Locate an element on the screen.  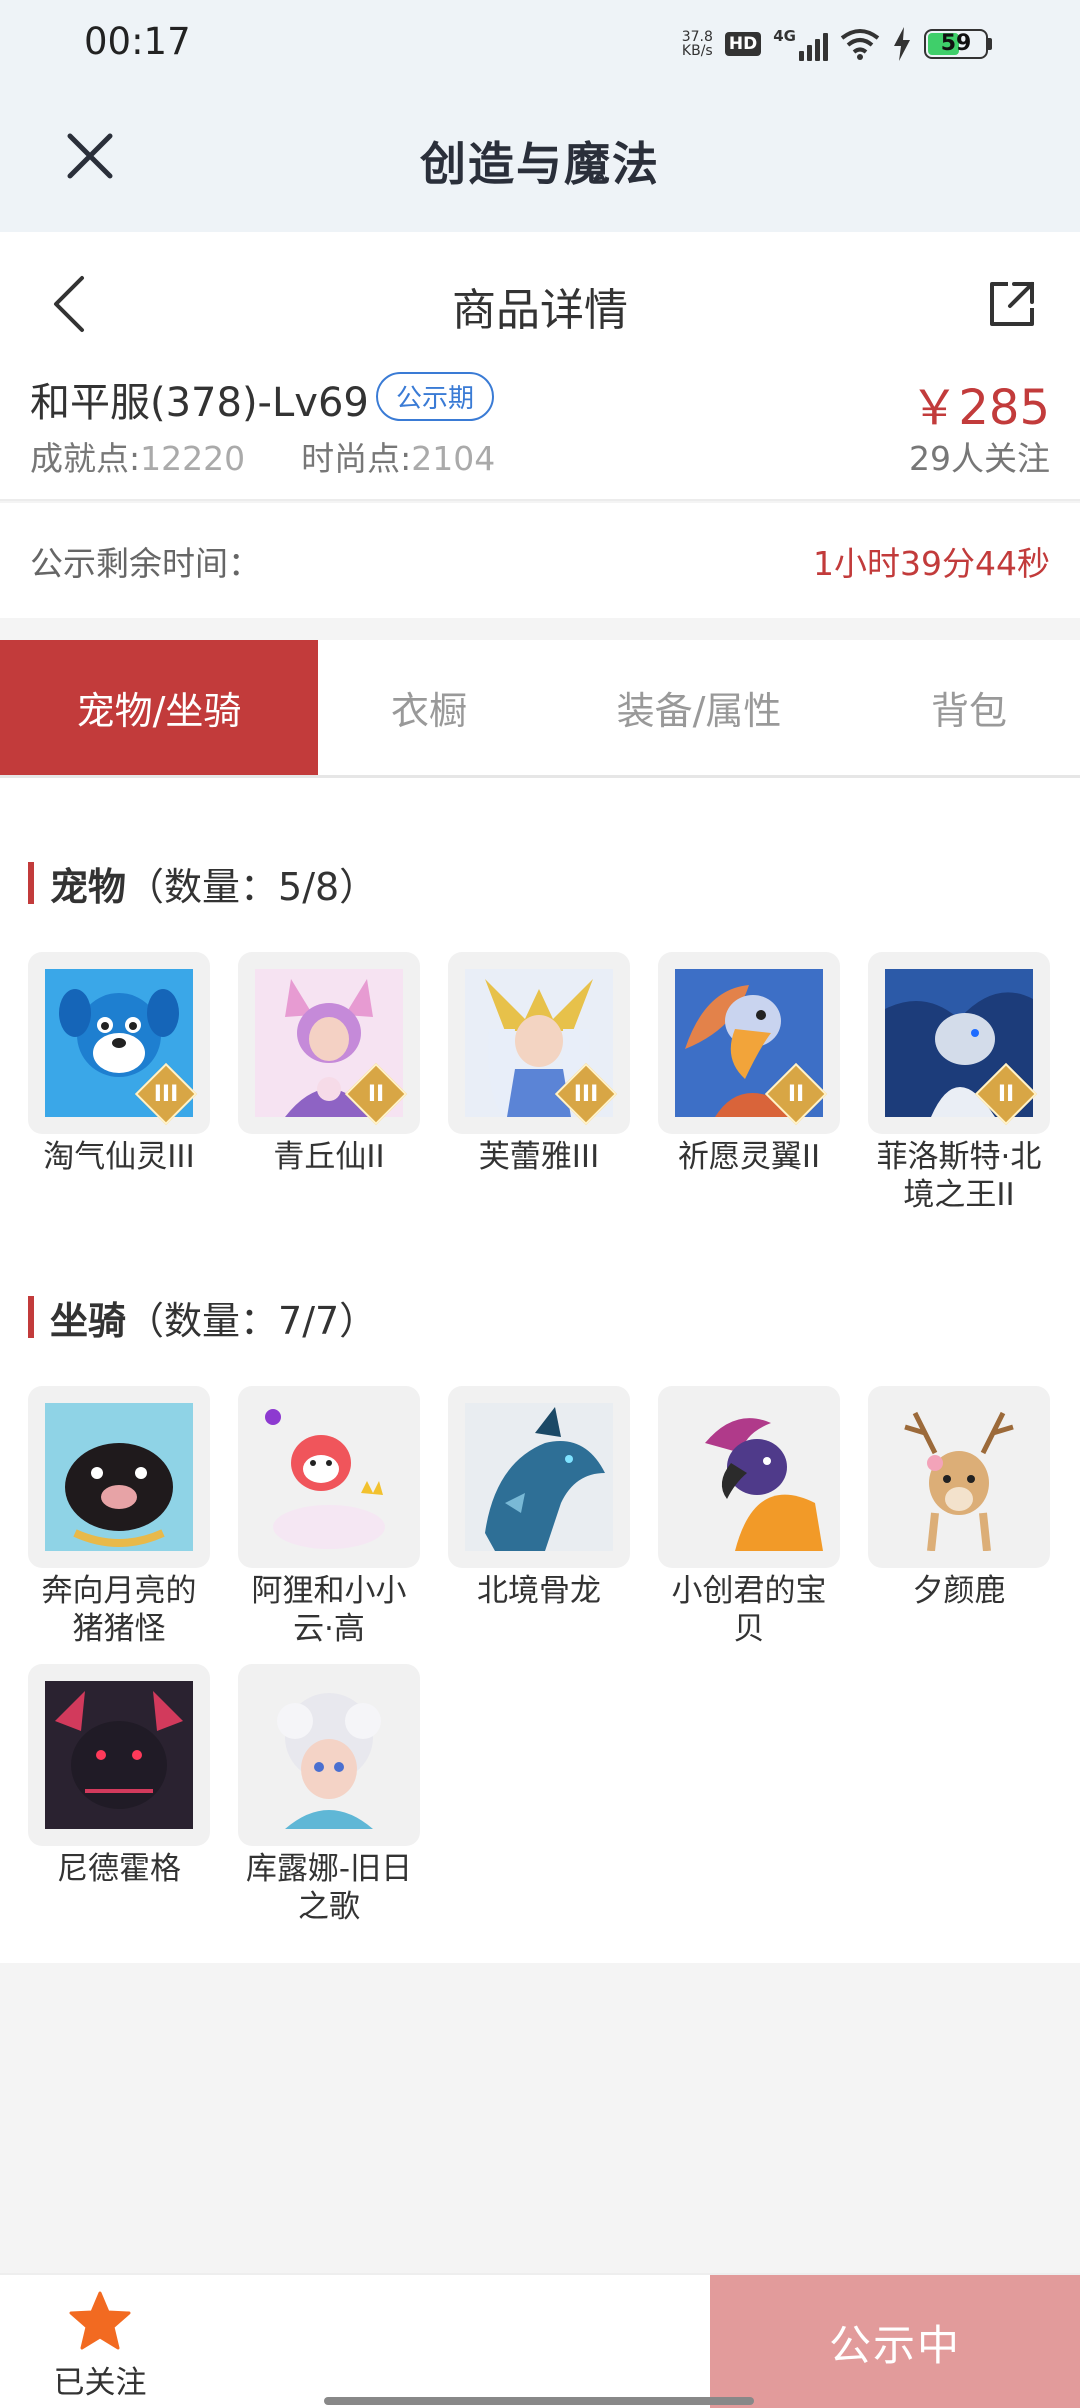
app-header: 创造与魔法 is located at coordinates (540, 160).